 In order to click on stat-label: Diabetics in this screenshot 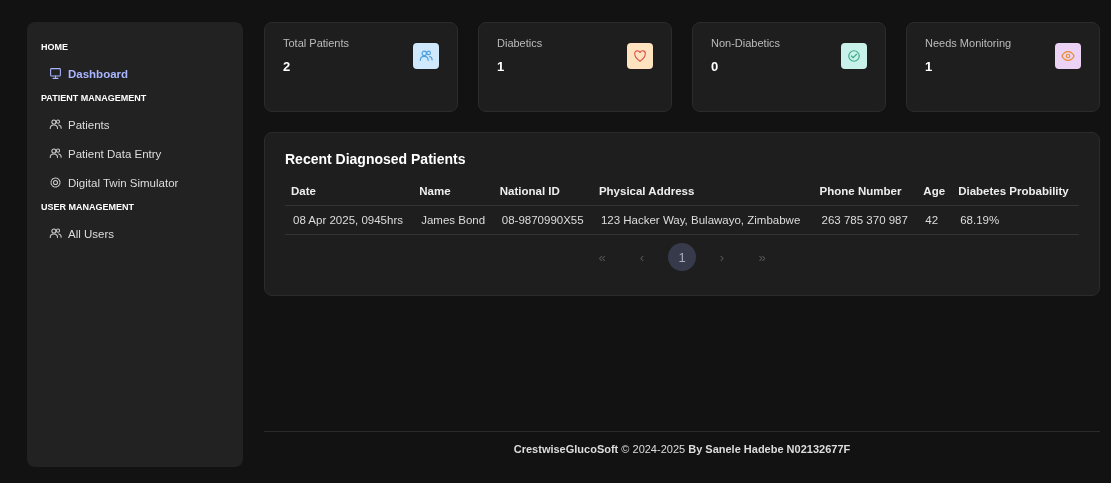, I will do `click(520, 43)`.